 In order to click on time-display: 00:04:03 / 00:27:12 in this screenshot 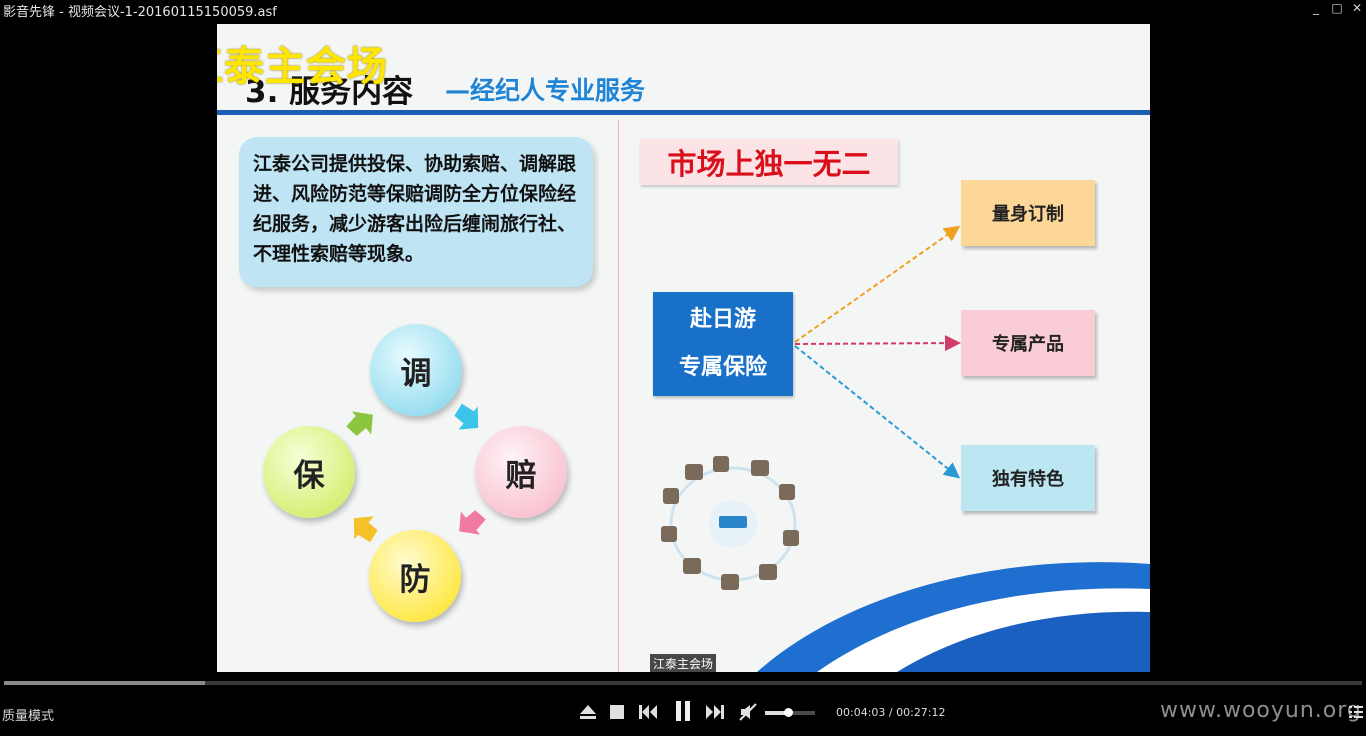, I will do `click(891, 712)`.